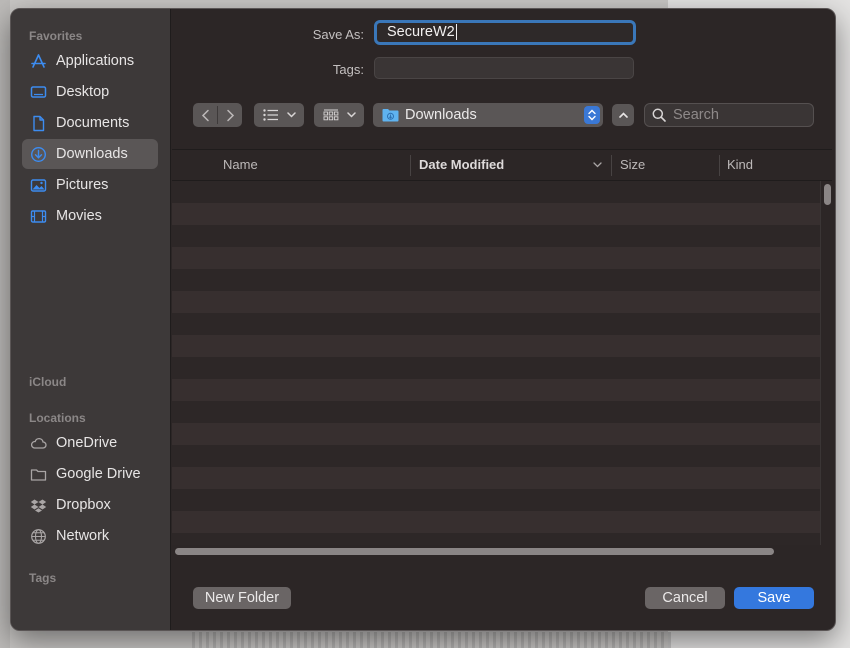  I want to click on background-window, so click(5, 324).